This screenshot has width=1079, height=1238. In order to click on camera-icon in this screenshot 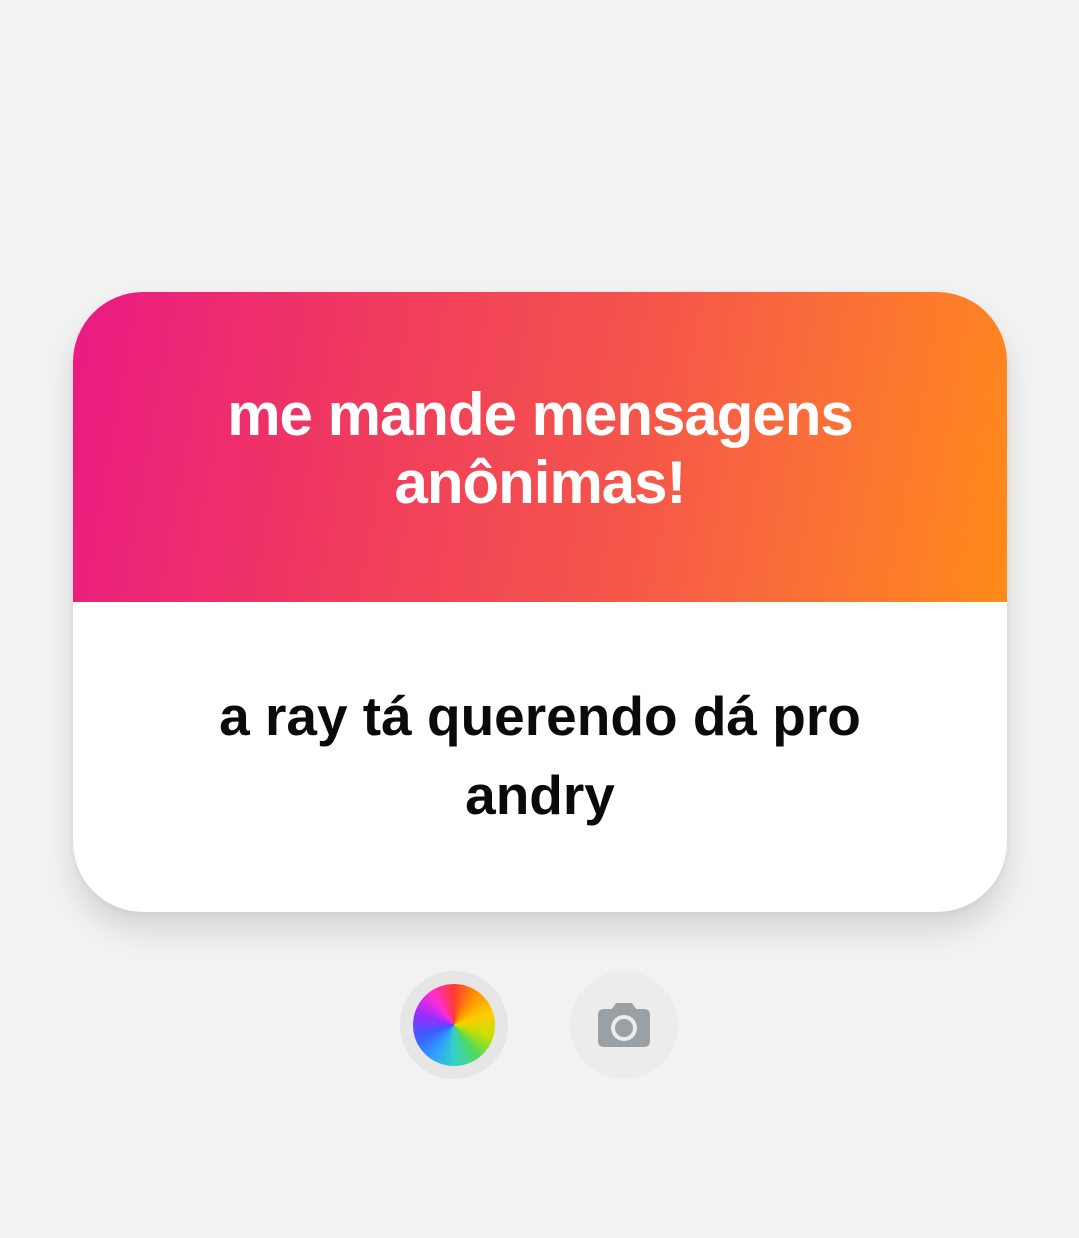, I will do `click(624, 1025)`.